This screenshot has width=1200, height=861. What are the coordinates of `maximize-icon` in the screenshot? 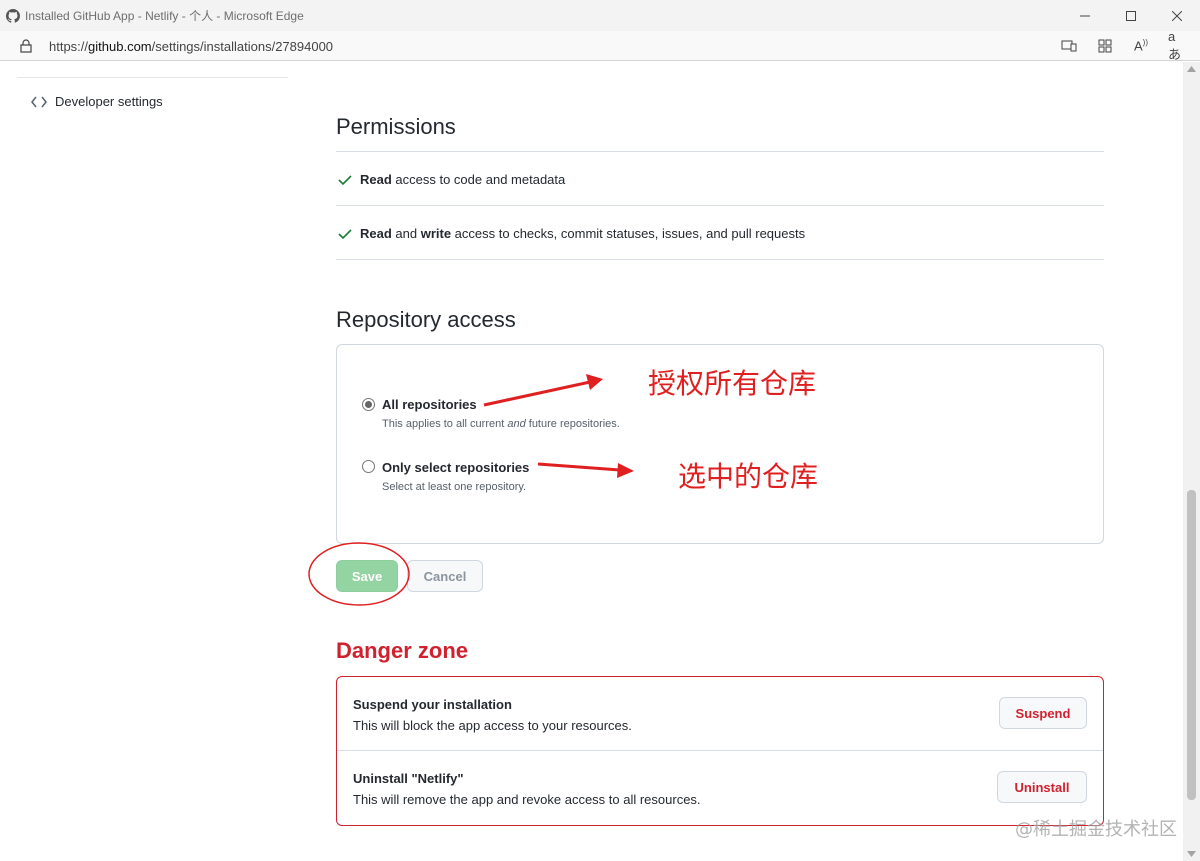 It's located at (1131, 15).